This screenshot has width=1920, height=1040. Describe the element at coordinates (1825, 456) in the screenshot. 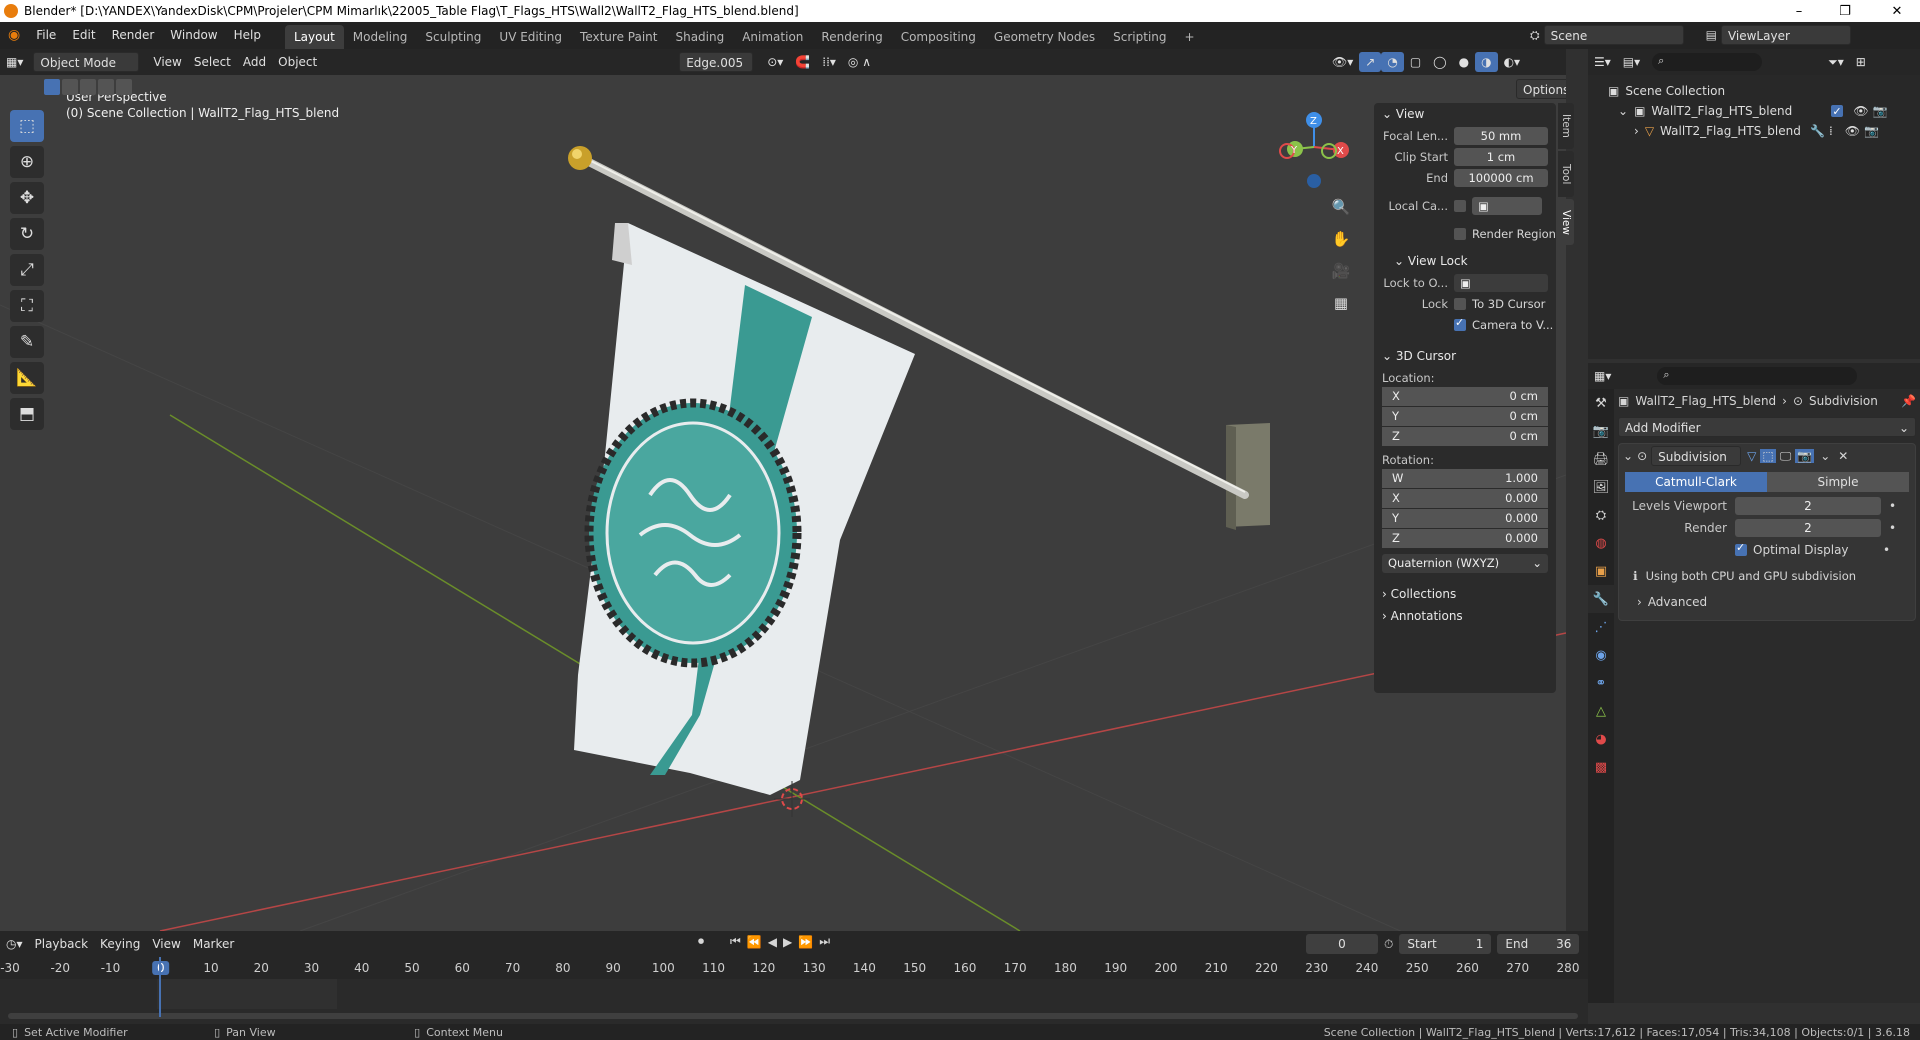

I see `modifier-menu-icon: ⌄` at that location.